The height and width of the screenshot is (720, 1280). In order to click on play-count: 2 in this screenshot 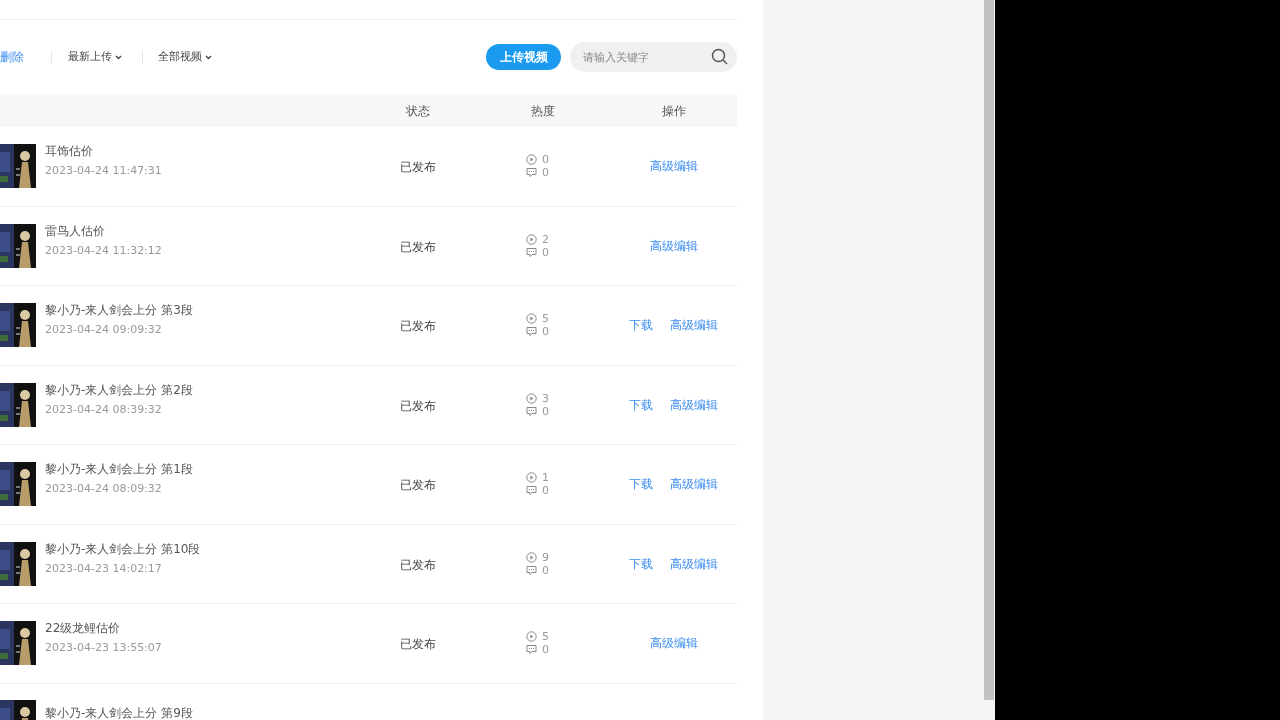, I will do `click(545, 239)`.